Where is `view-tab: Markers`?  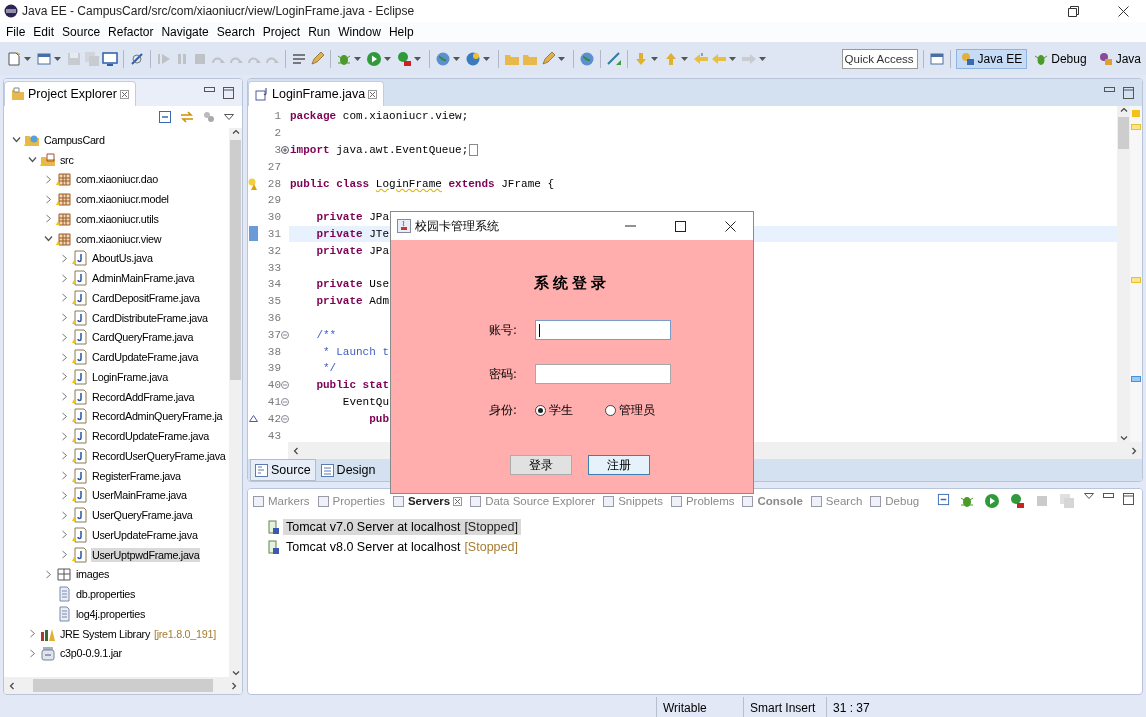
view-tab: Markers is located at coordinates (281, 501).